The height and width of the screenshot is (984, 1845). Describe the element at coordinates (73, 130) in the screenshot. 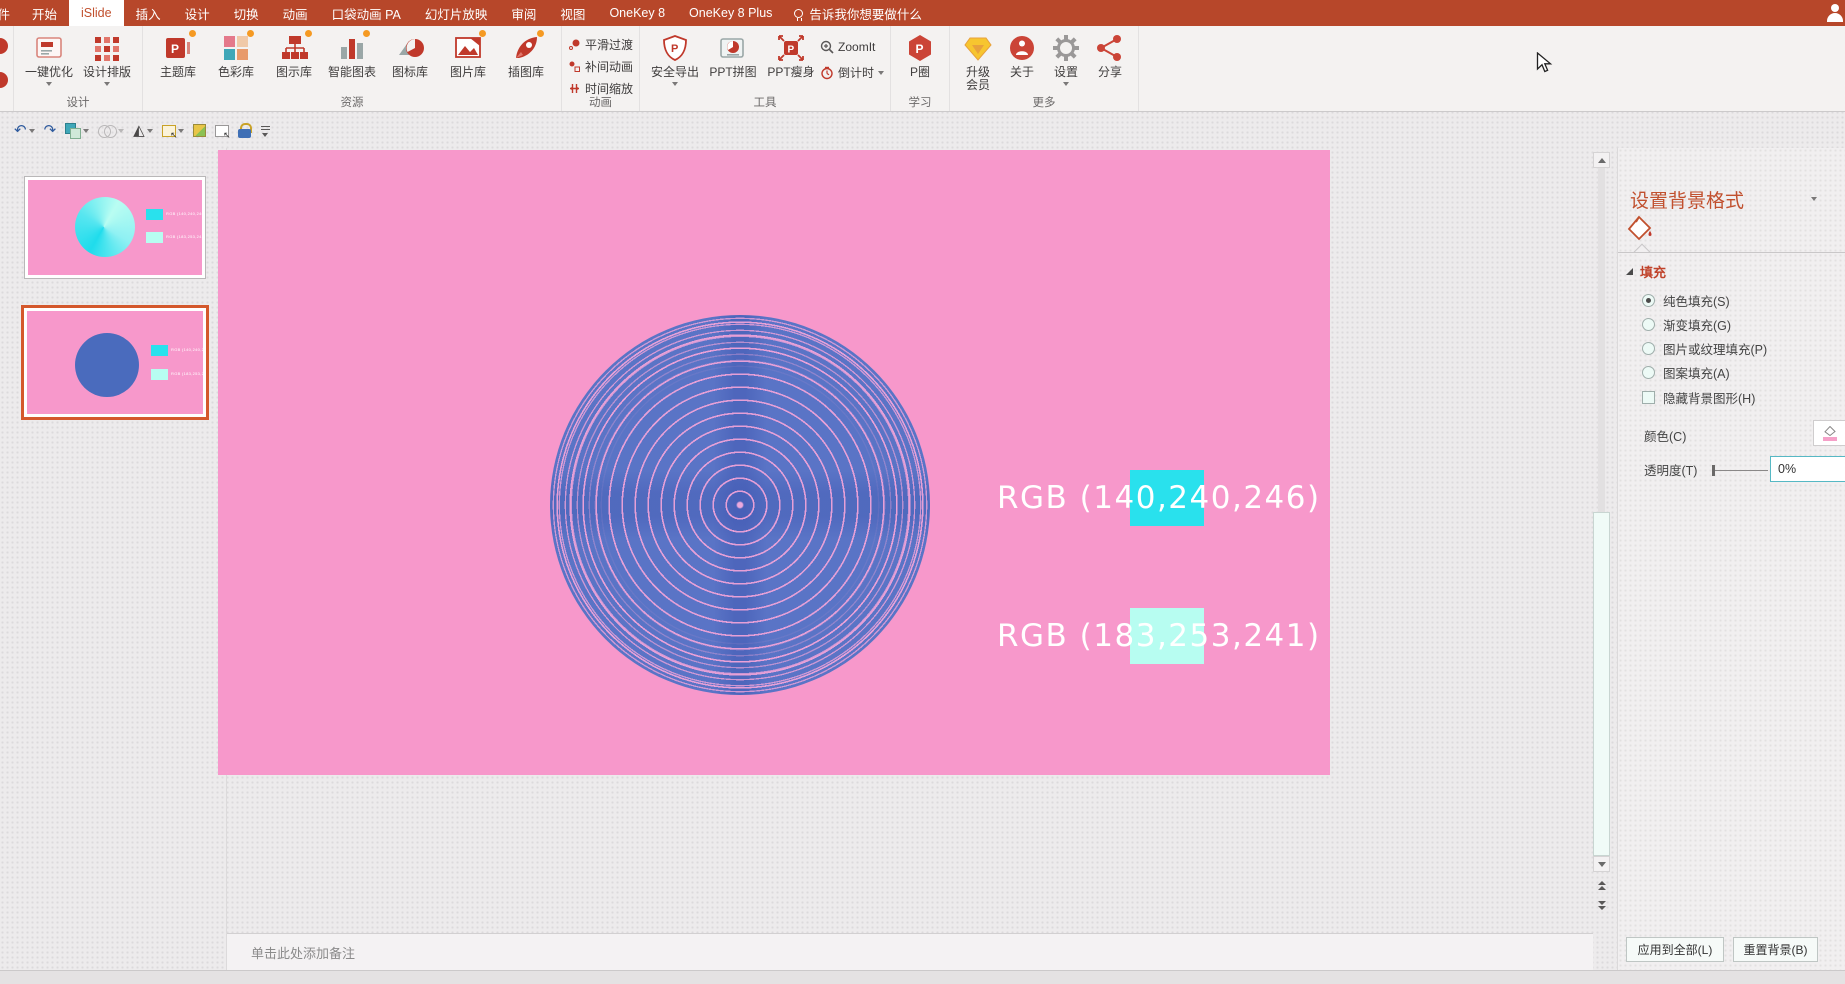

I see `arrange-shapes-icon` at that location.